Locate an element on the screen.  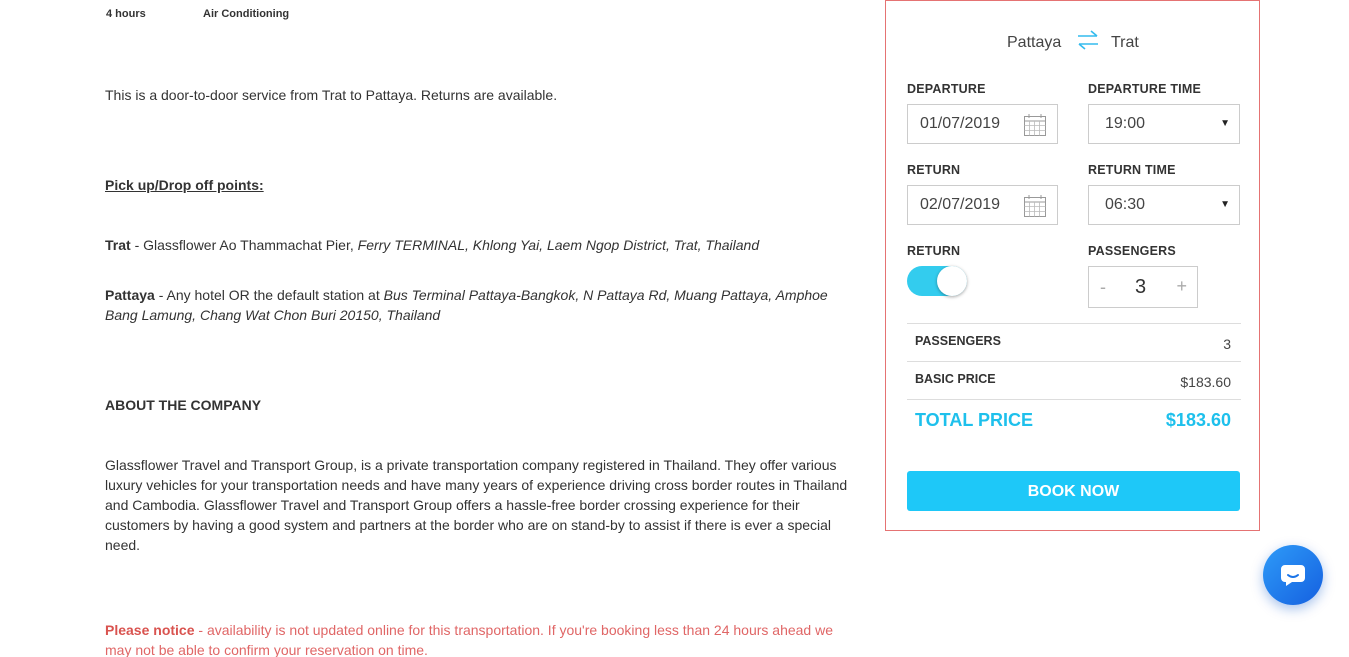
pickup-point-pattaya-name: Pattaya is located at coordinates (130, 295).